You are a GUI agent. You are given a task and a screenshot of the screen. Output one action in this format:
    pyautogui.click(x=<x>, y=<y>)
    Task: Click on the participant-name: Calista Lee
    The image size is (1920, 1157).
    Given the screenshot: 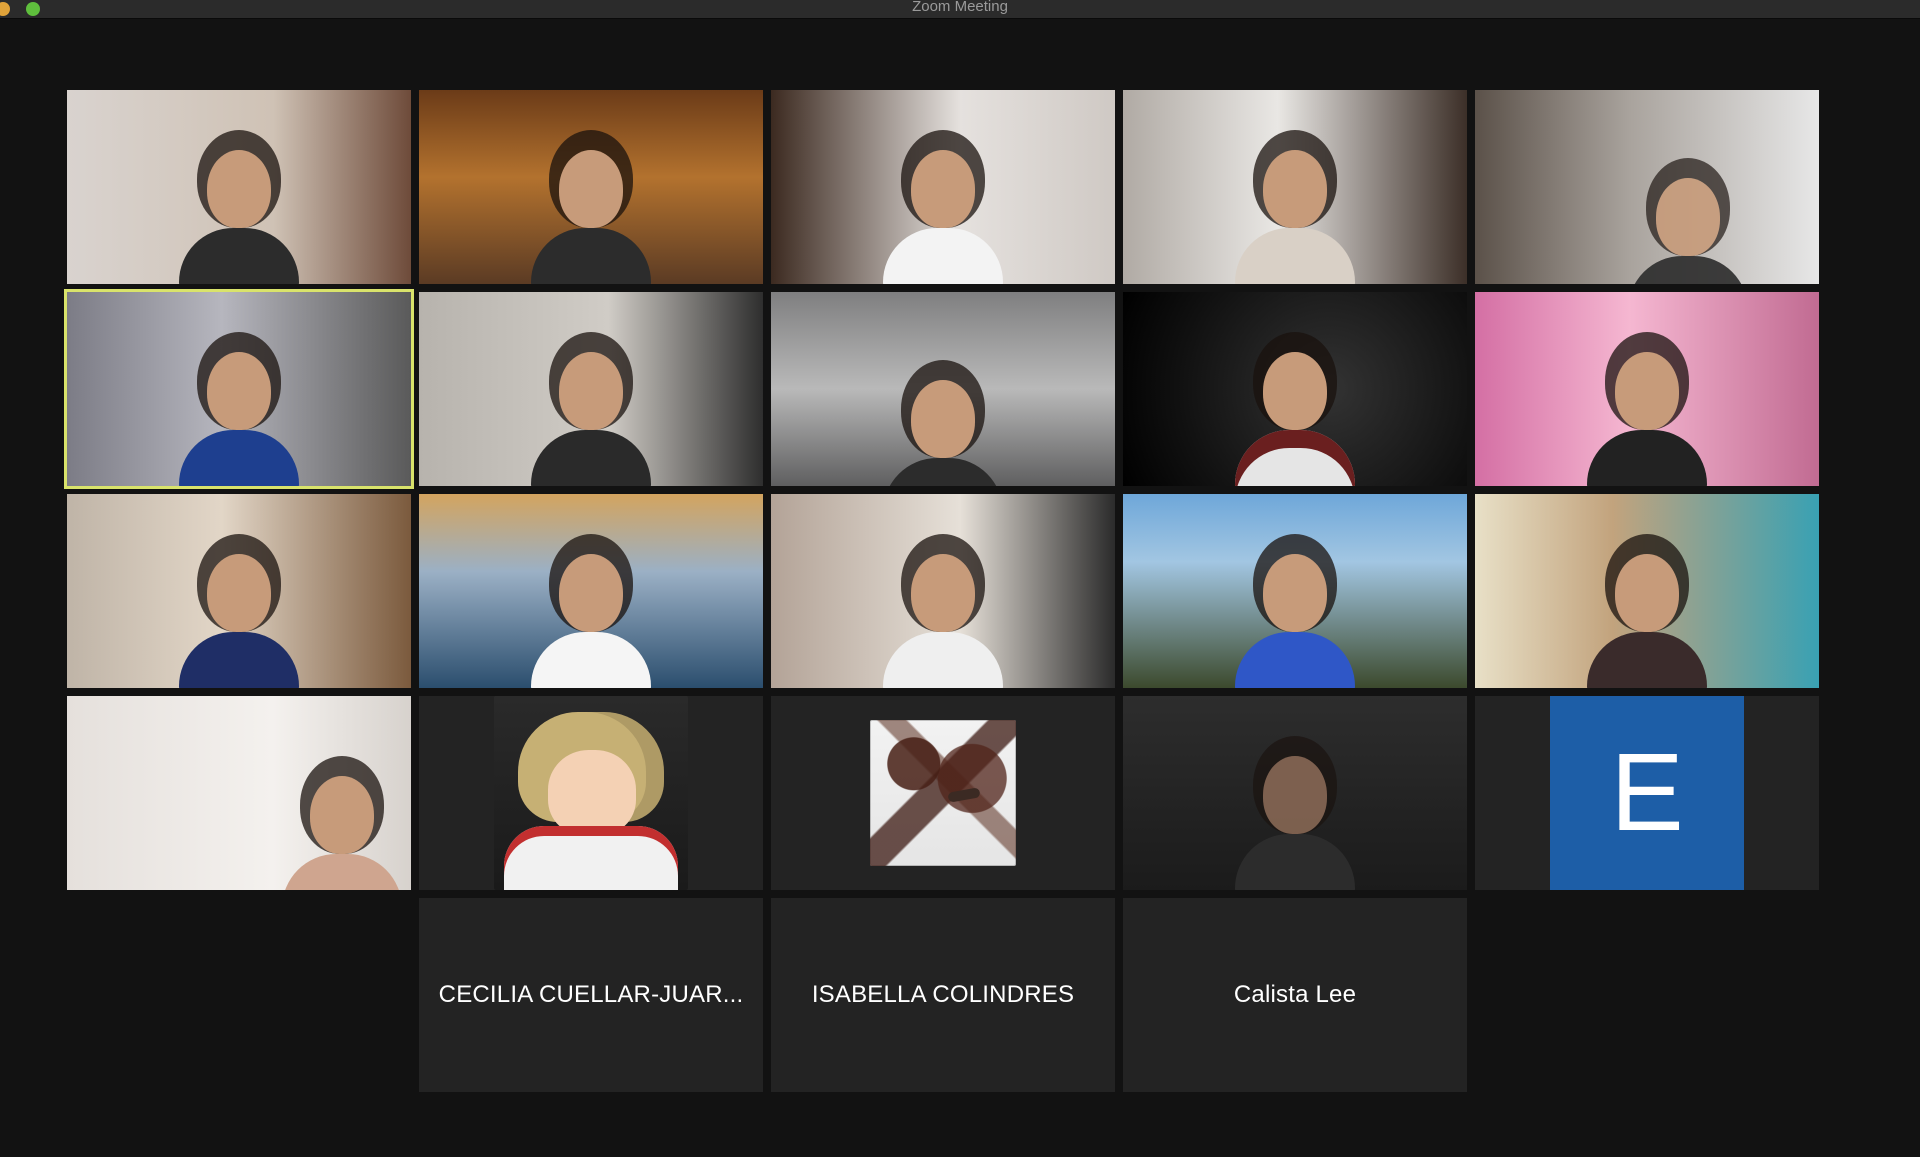 What is the action you would take?
    pyautogui.click(x=1295, y=994)
    